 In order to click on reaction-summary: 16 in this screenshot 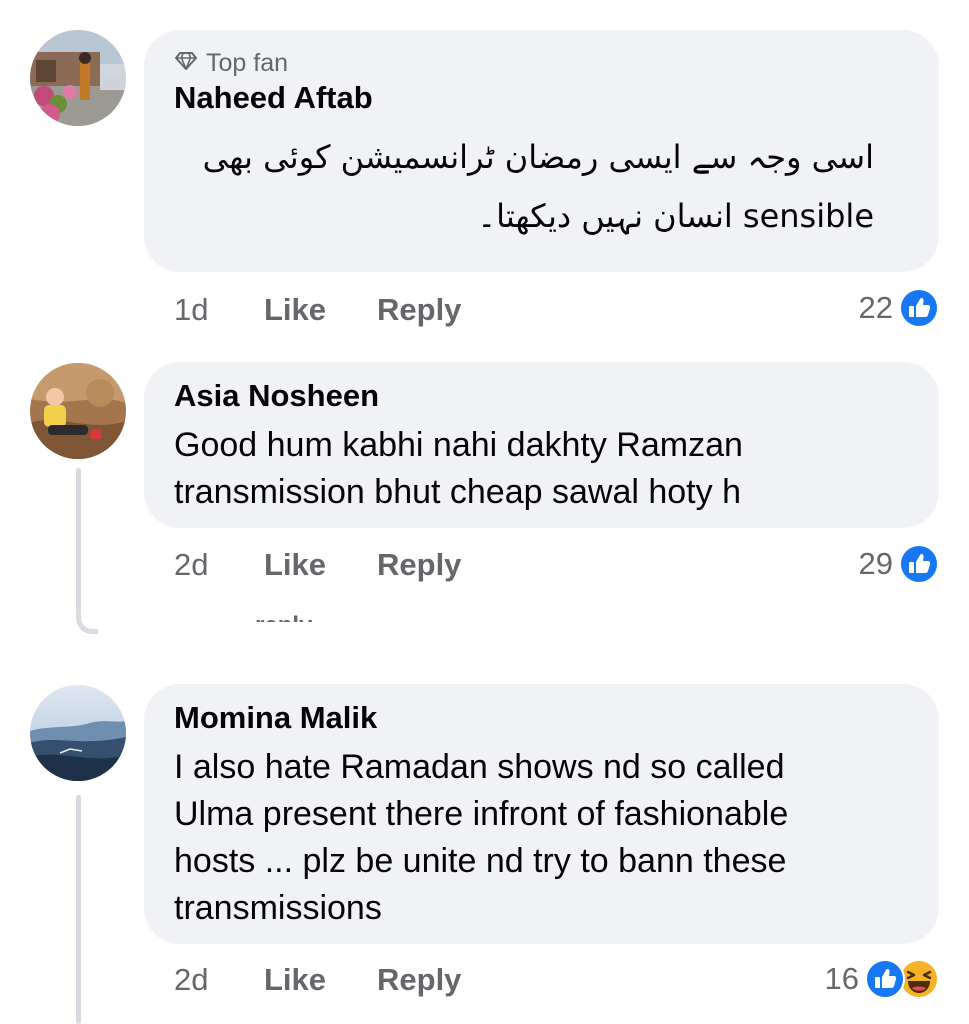, I will do `click(882, 979)`.